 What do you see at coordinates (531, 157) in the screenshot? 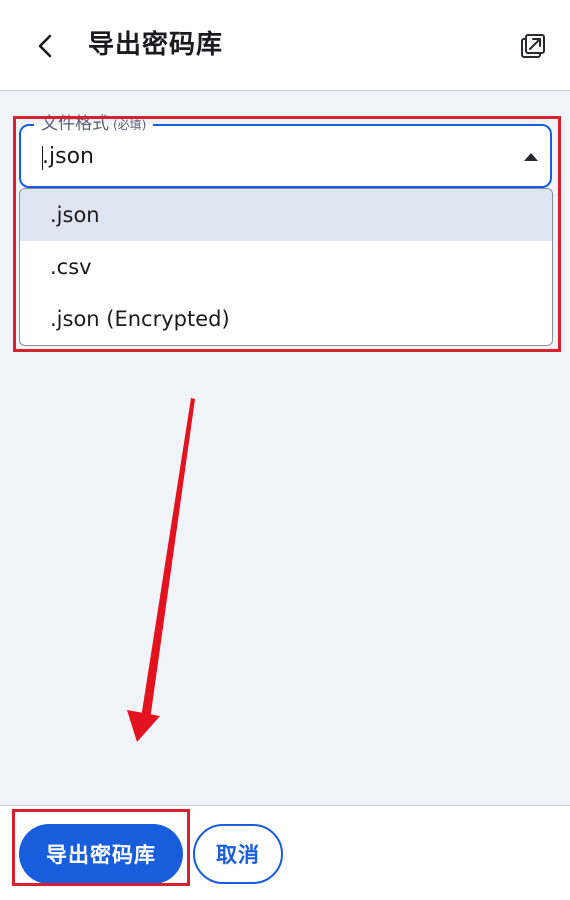
I see `triangle-up-icon` at bounding box center [531, 157].